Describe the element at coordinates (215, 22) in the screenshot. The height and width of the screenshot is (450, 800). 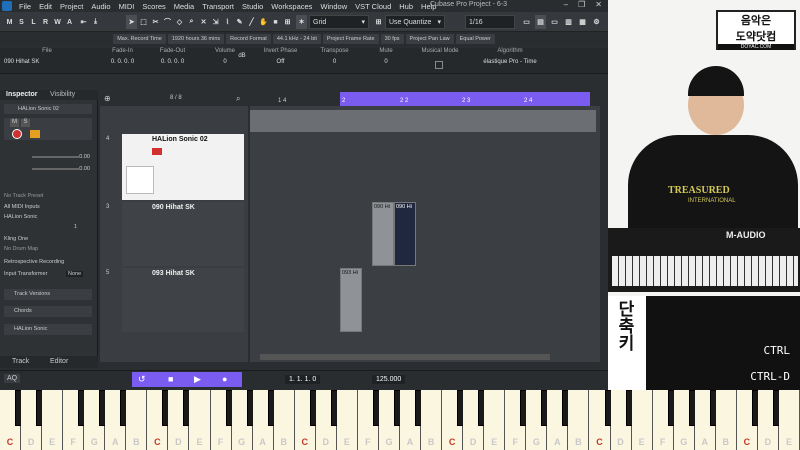
I see `comp-tool-icon: ⇲` at that location.